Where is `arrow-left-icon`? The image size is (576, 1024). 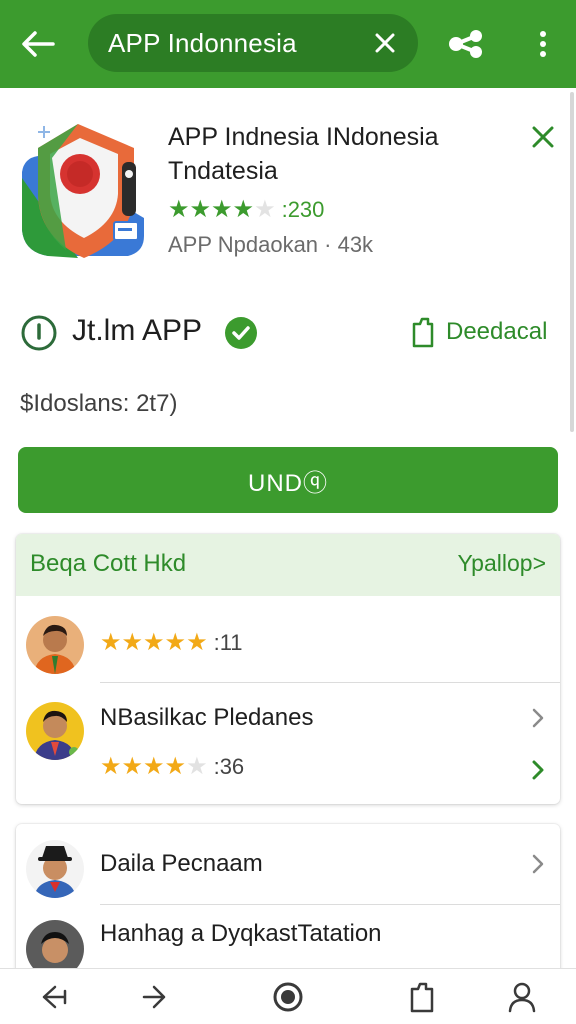 arrow-left-icon is located at coordinates (38, 44).